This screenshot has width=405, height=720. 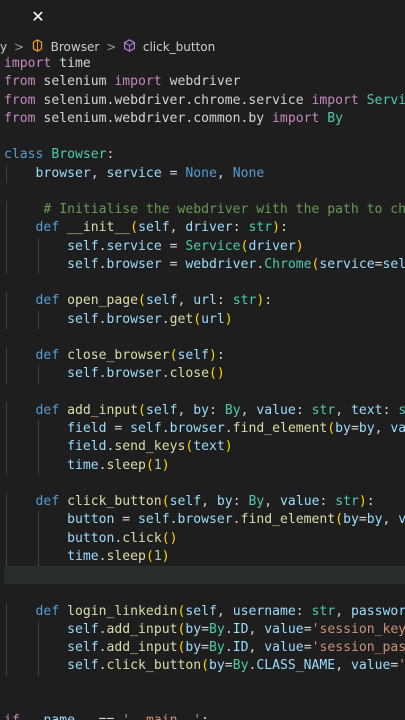 I want to click on close-icon: ✕, so click(x=38, y=17).